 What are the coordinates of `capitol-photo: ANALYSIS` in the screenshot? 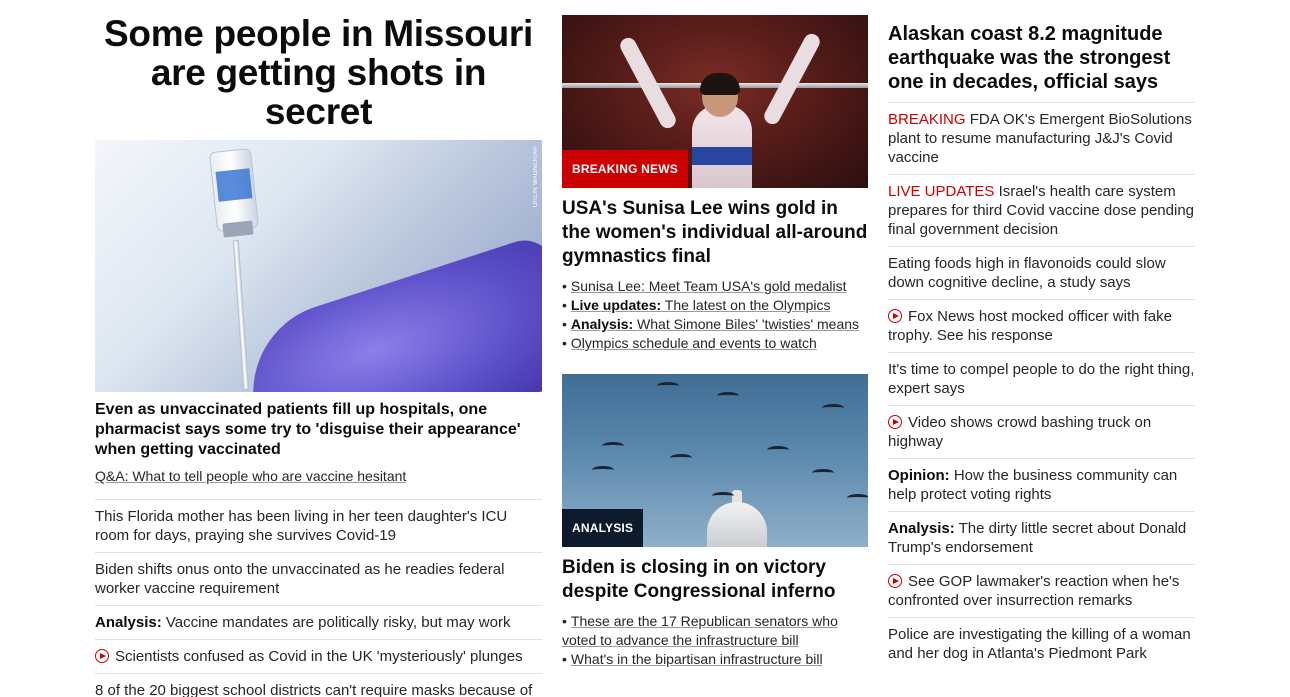 It's located at (715, 460).